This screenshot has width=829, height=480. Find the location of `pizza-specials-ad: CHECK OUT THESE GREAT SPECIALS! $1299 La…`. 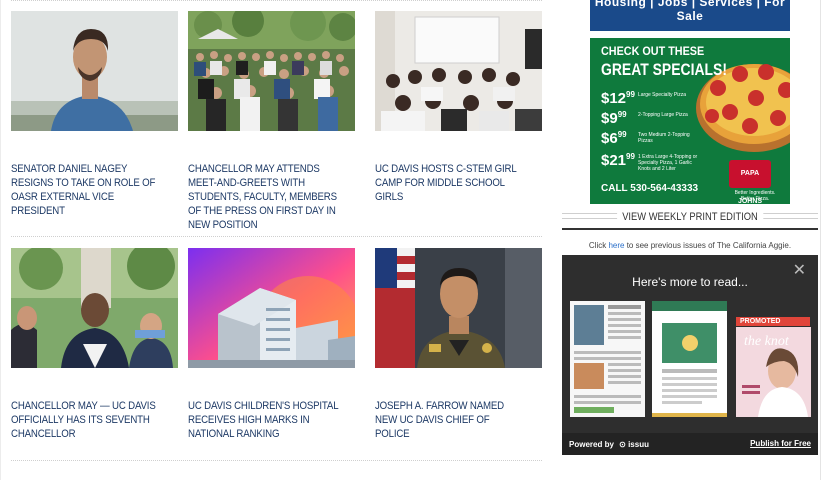

pizza-specials-ad: CHECK OUT THESE GREAT SPECIALS! $1299 La… is located at coordinates (690, 121).